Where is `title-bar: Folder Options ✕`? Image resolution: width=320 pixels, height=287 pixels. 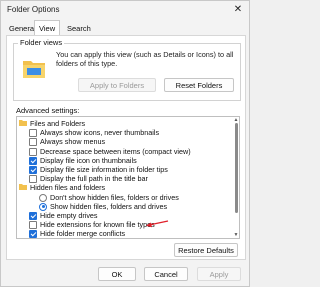 title-bar: Folder Options ✕ is located at coordinates (125, 9).